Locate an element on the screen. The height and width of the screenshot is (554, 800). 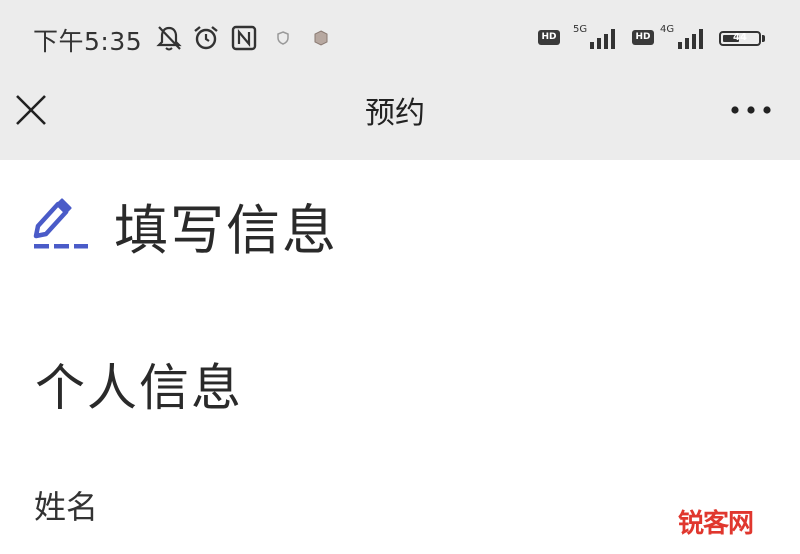
form-heading-text: 填写信息 is located at coordinates (226, 230).